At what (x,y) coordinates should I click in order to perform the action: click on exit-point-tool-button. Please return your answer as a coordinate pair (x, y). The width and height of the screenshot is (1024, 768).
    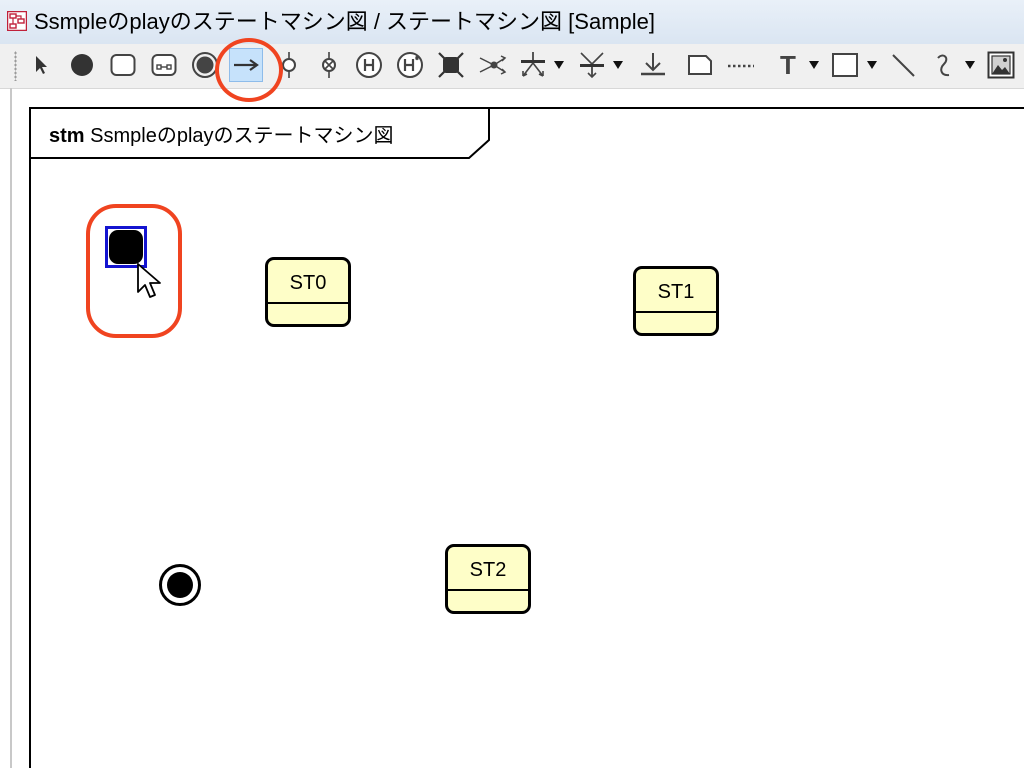
    Looking at the image, I should click on (329, 65).